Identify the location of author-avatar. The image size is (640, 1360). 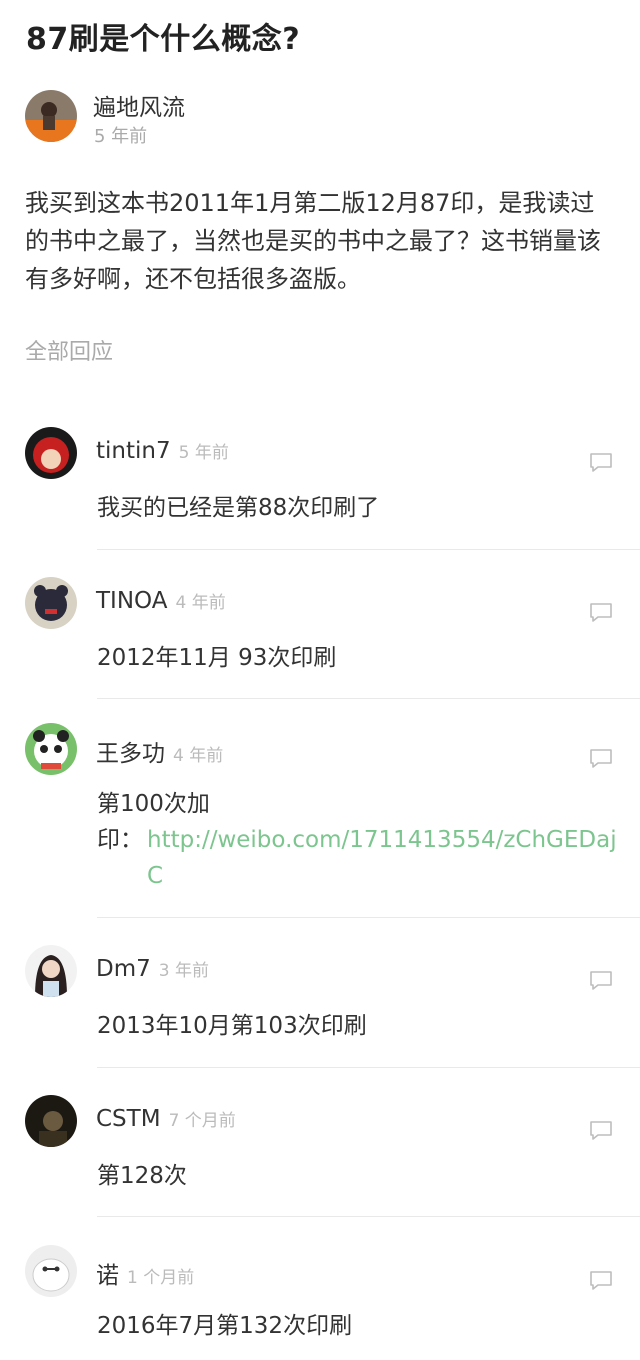
(51, 116).